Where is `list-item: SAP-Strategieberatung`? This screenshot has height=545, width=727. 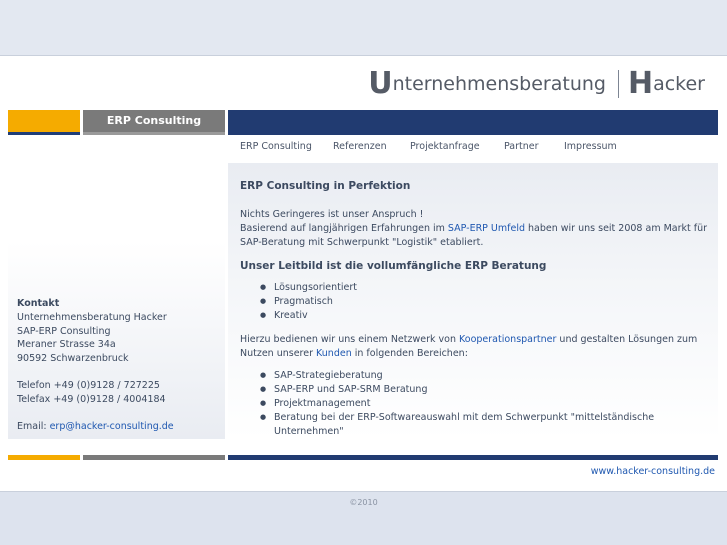
list-item: SAP-Strategieberatung is located at coordinates (477, 376).